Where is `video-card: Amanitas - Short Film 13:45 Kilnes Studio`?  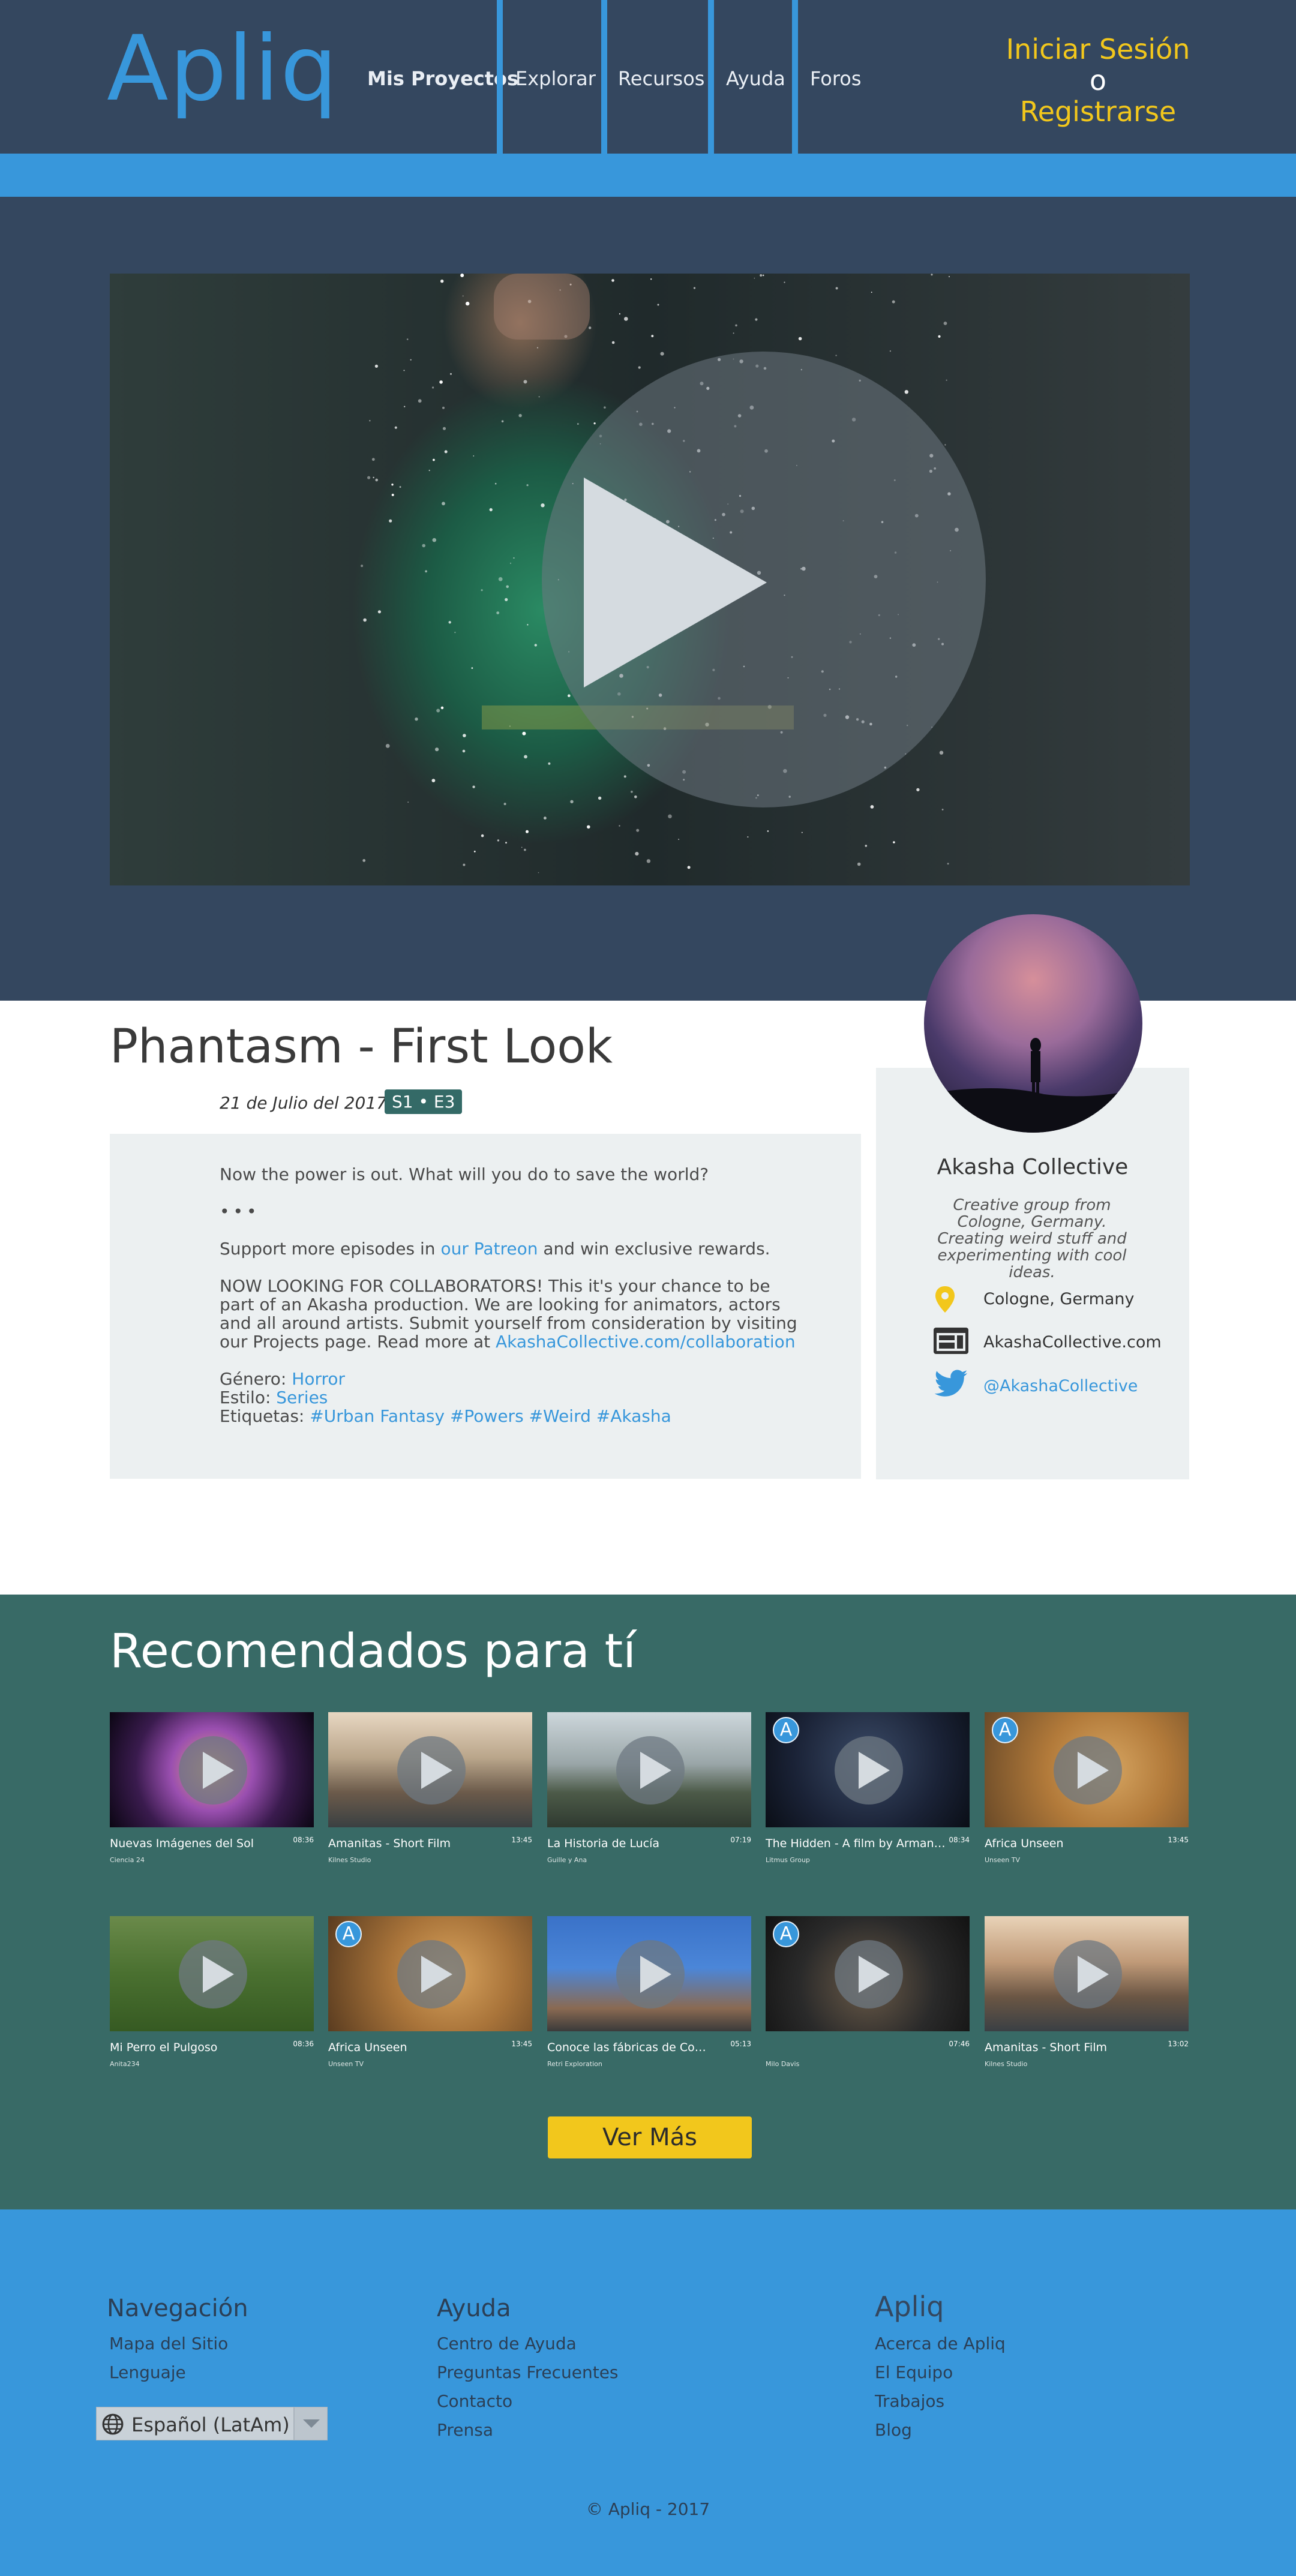
video-card: Amanitas - Short Film 13:45 Kilnes Studio is located at coordinates (430, 1788).